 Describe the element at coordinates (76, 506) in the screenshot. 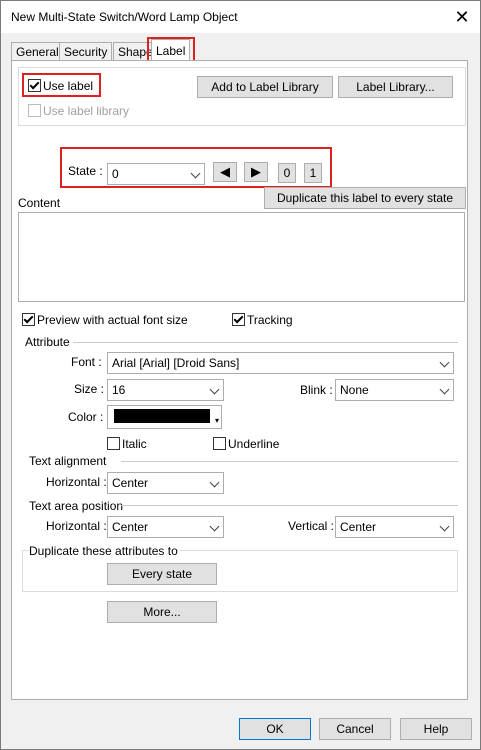

I see `text-area-position-heading: Text area position` at that location.